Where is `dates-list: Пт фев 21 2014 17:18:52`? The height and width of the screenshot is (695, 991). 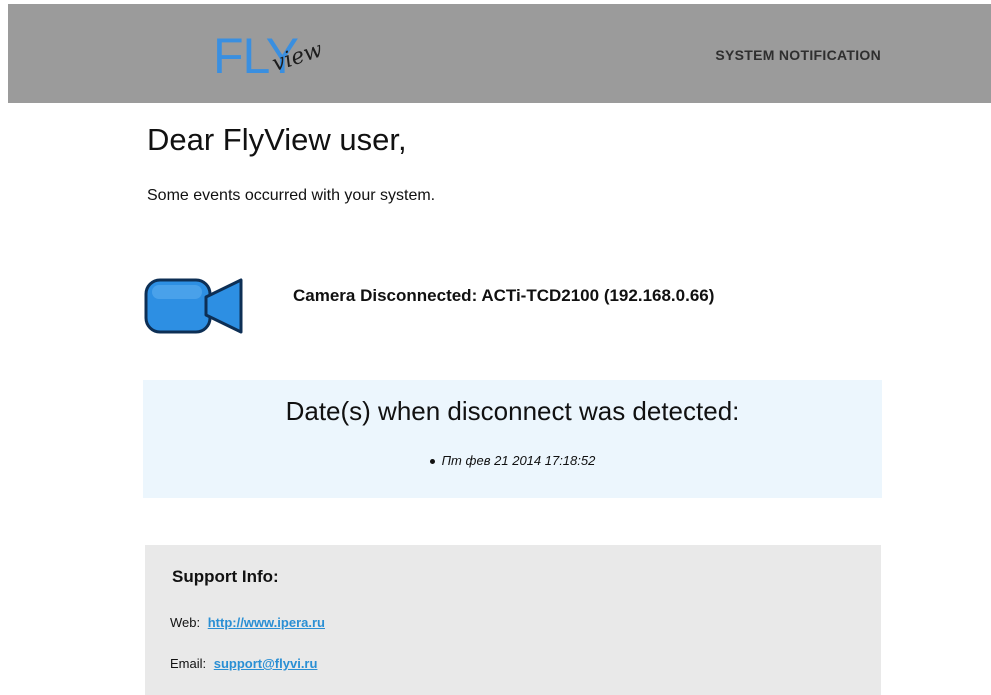
dates-list: Пт фев 21 2014 17:18:52 is located at coordinates (512, 461).